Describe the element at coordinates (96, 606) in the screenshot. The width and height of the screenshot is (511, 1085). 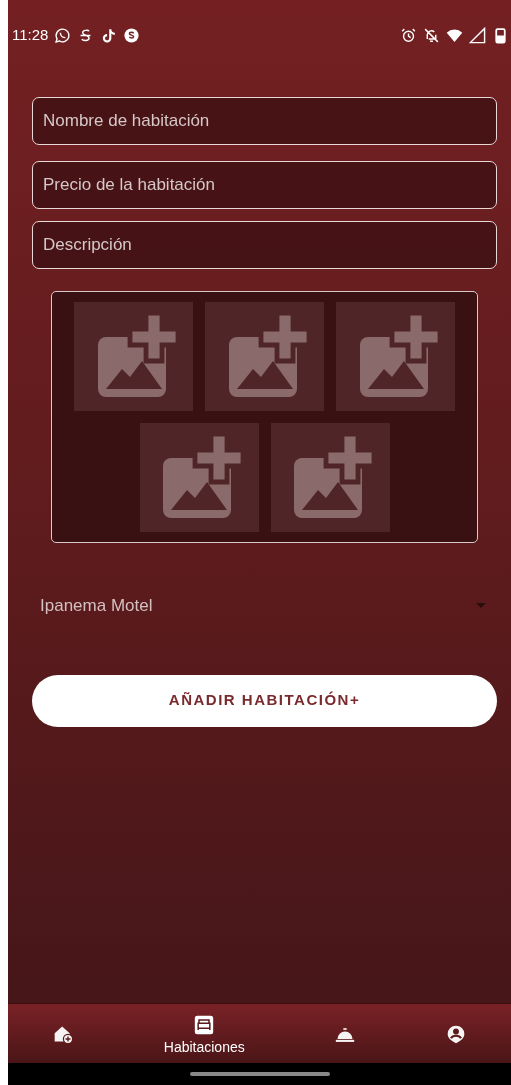
I see `dropdown-value: Ipanema Motel` at that location.